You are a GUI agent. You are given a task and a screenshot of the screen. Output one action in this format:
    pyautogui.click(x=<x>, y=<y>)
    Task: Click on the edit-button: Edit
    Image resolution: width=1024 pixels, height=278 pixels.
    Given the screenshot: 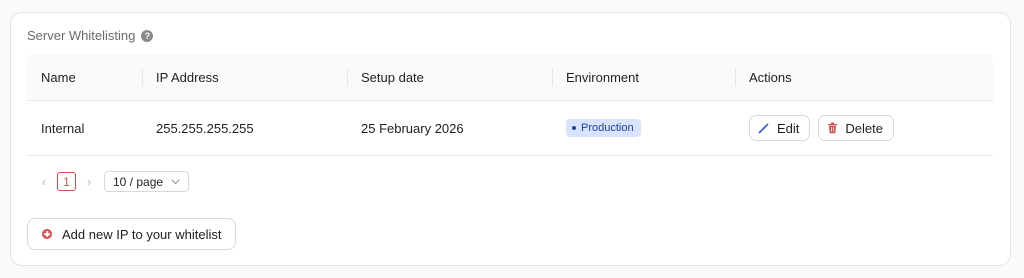 What is the action you would take?
    pyautogui.click(x=780, y=128)
    